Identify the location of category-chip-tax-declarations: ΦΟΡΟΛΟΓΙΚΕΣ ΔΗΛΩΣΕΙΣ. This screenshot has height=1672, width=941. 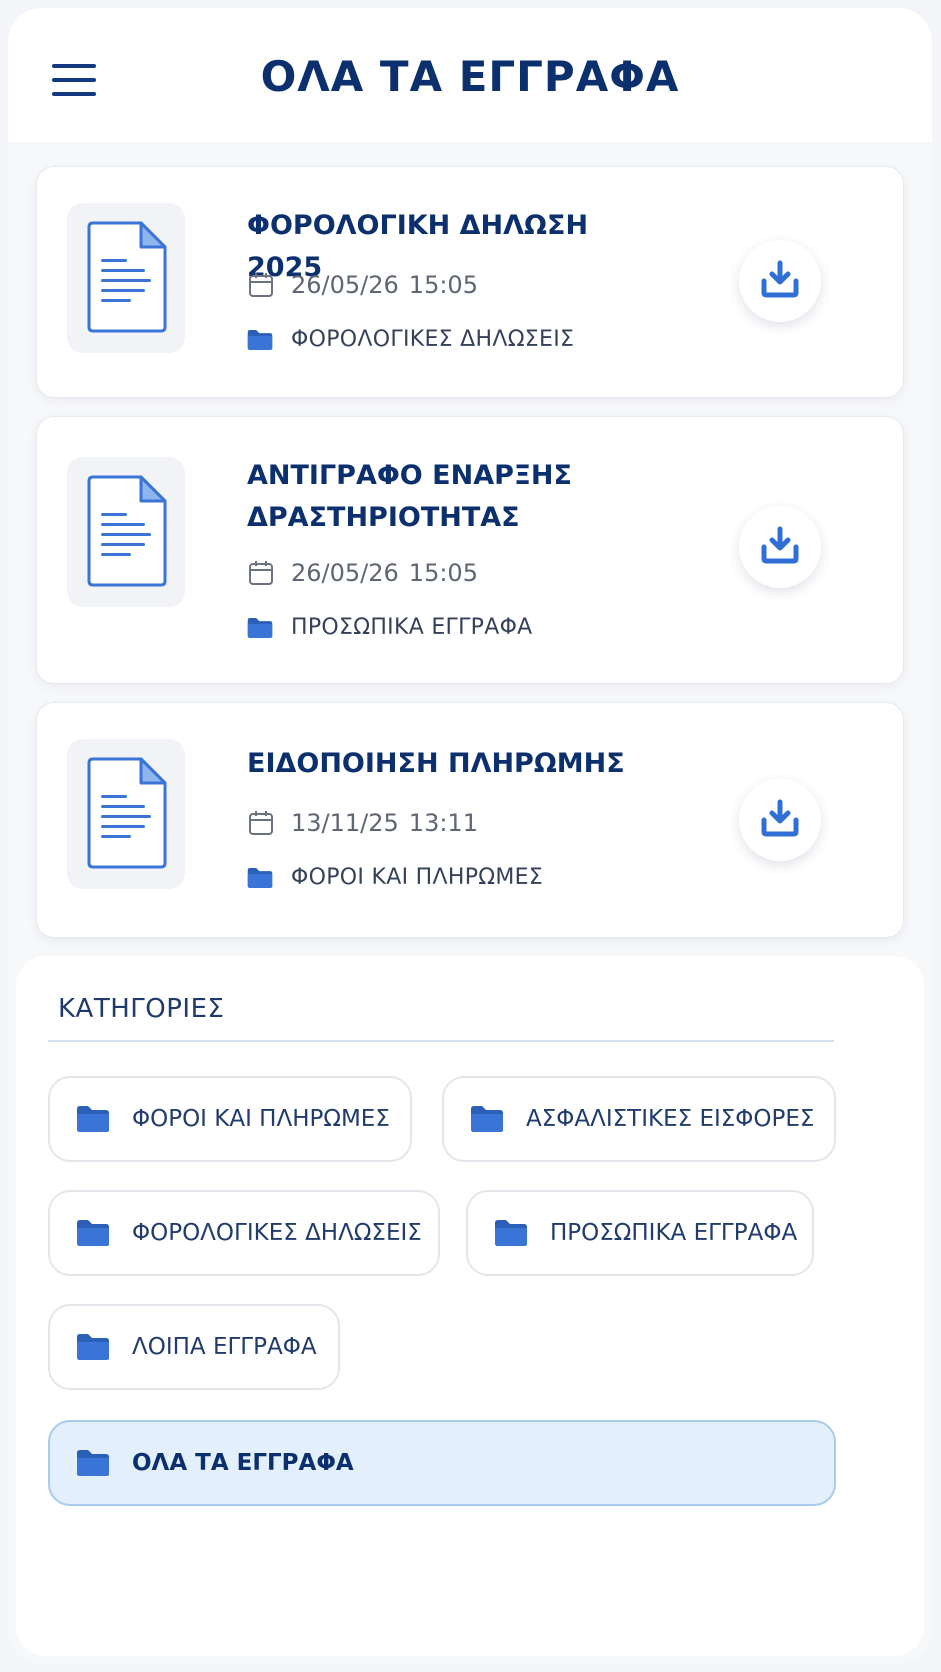
(244, 1233).